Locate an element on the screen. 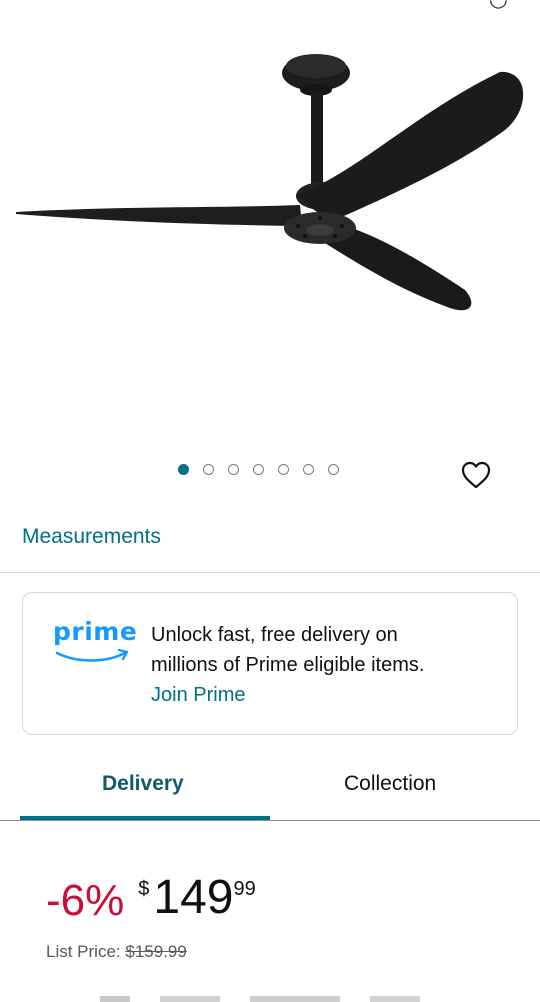 The image size is (540, 1002). list-price: List Price: $159.99 is located at coordinates (116, 952).